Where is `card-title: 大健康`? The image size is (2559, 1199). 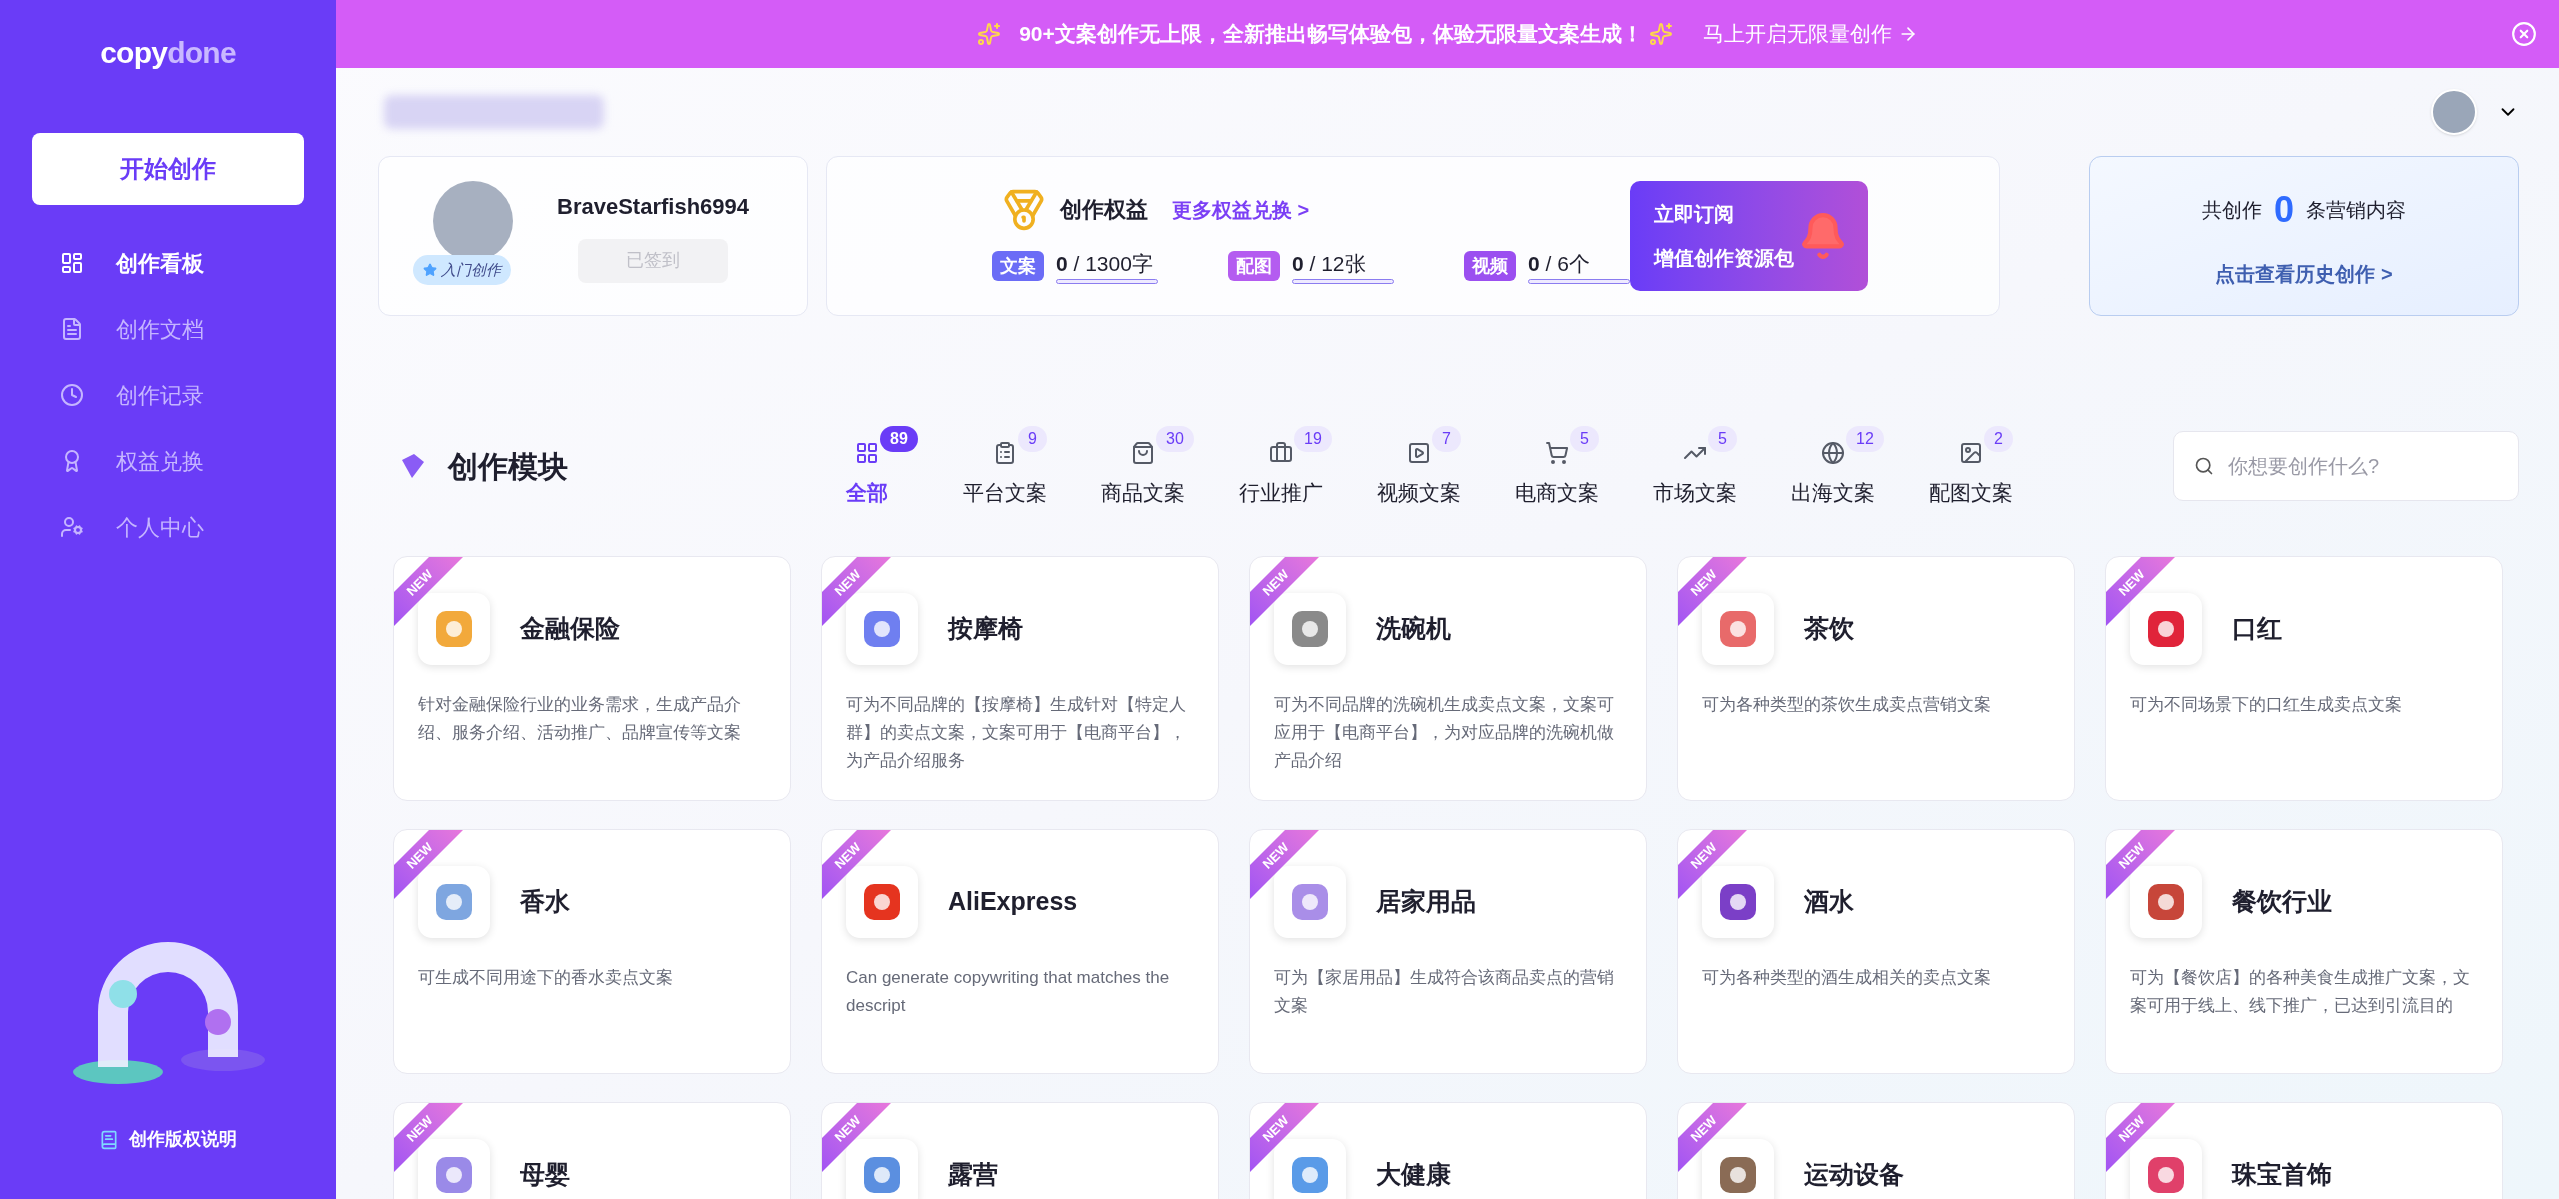 card-title: 大健康 is located at coordinates (1413, 1175).